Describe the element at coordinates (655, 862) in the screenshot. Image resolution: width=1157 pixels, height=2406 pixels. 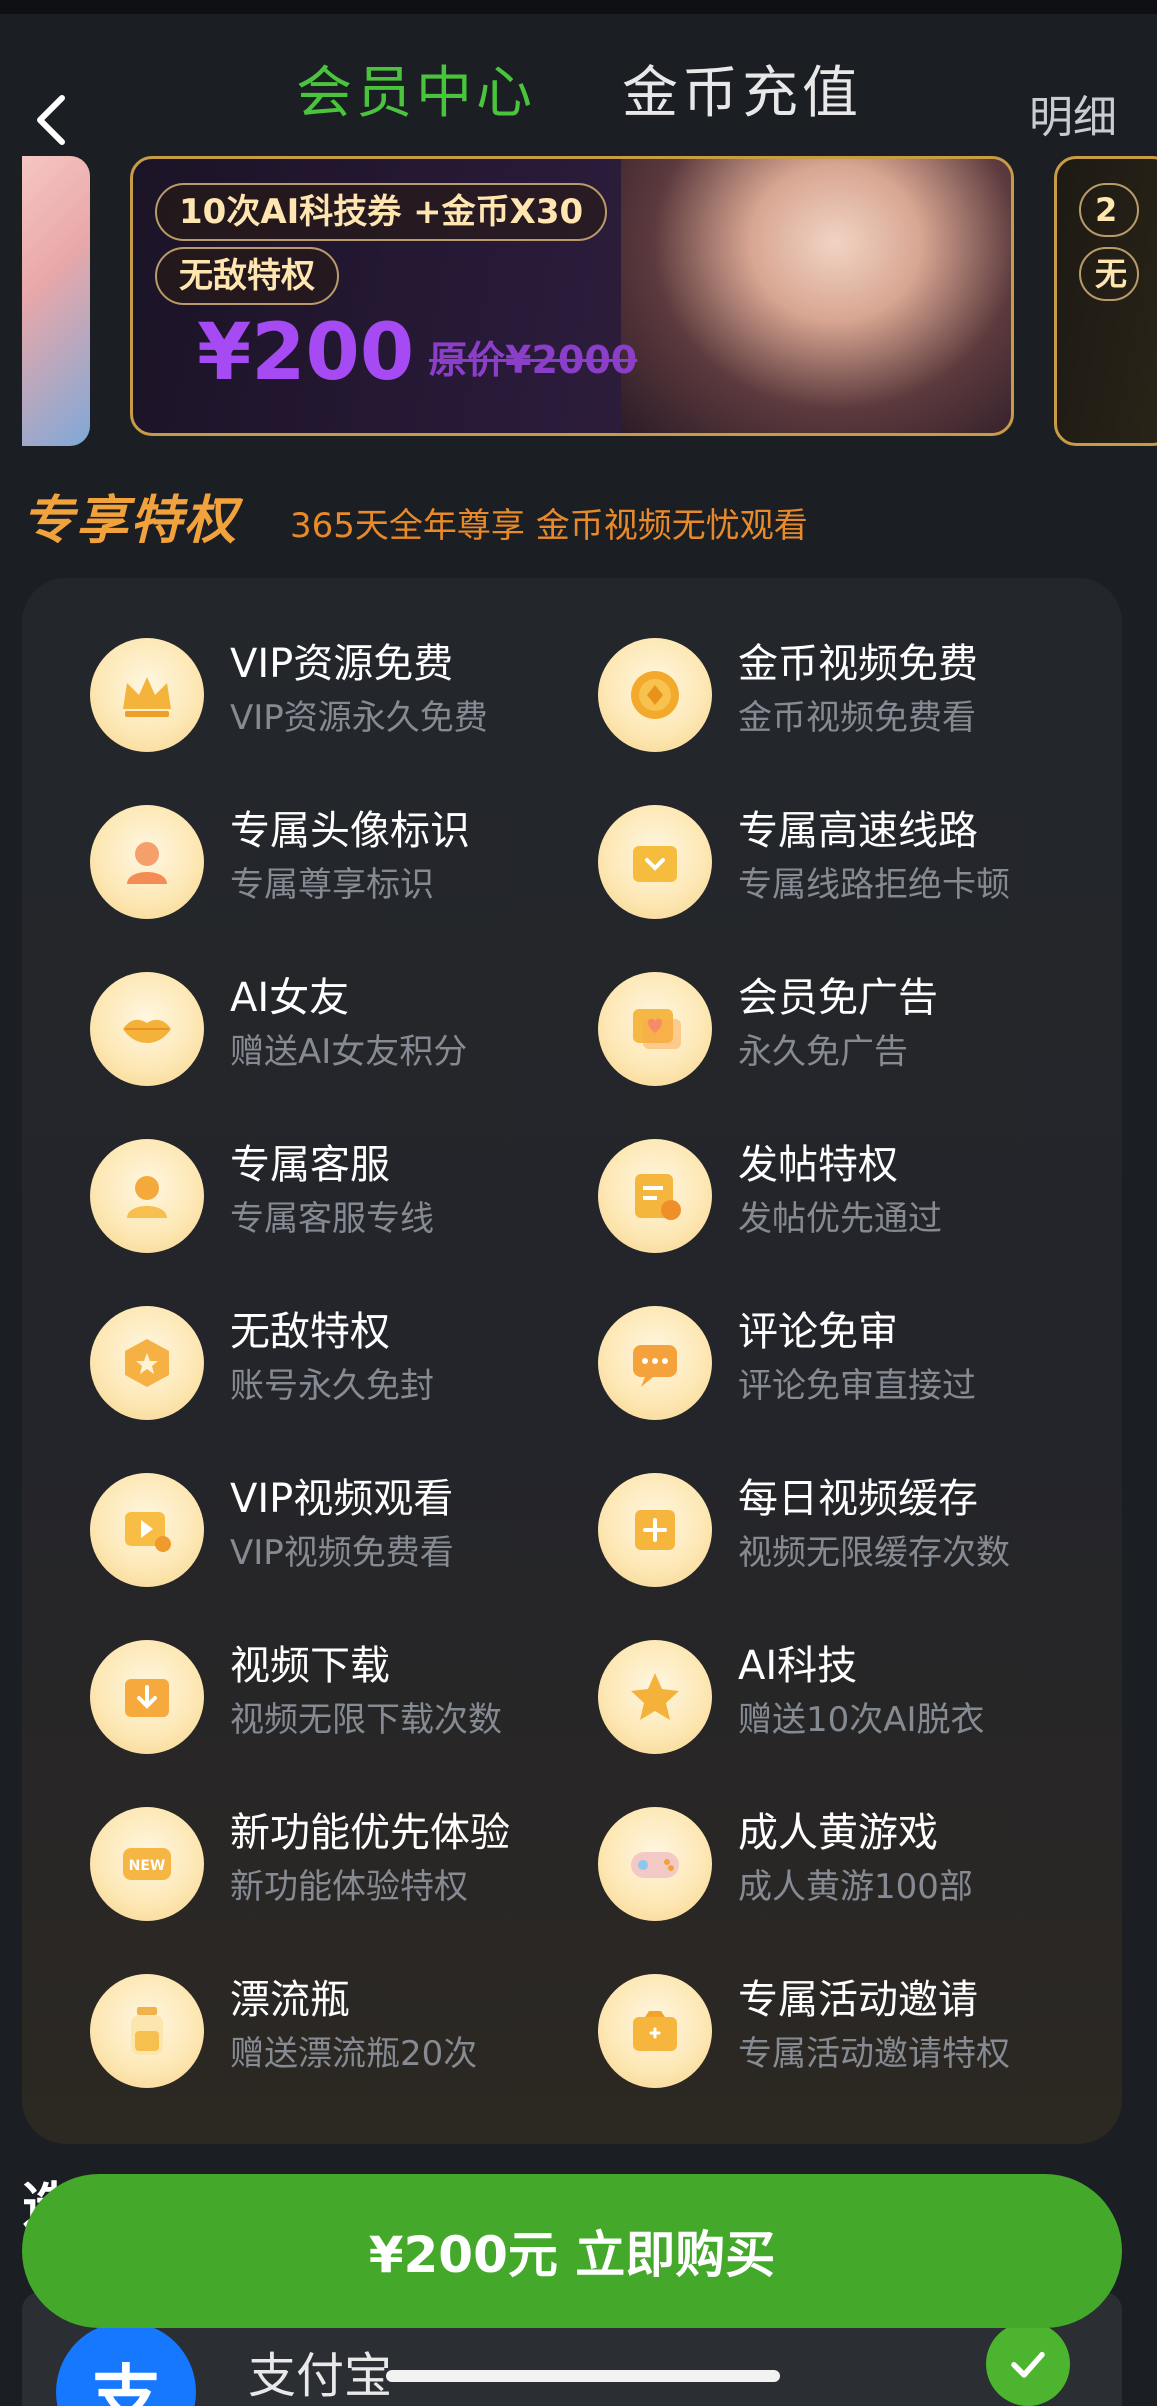
I see `folder-down-icon` at that location.